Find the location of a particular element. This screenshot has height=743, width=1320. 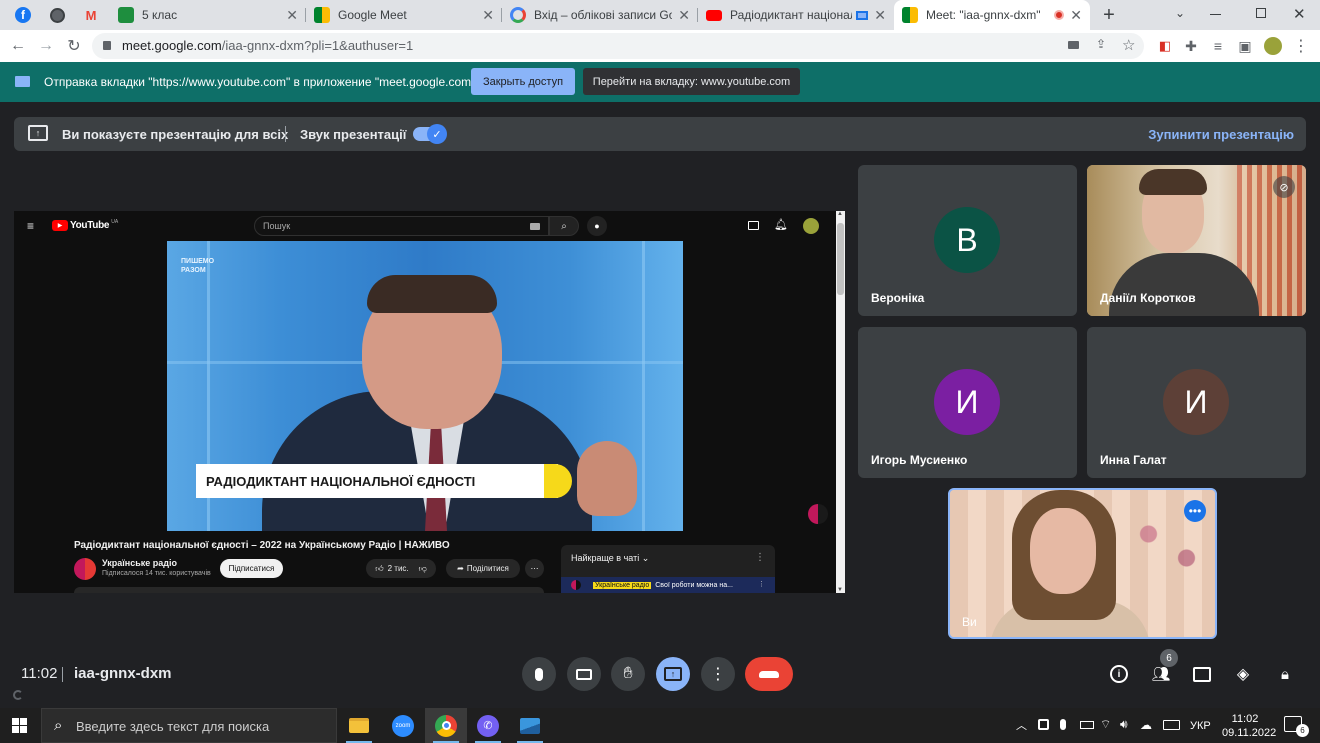

keyboard-icon is located at coordinates (535, 226).